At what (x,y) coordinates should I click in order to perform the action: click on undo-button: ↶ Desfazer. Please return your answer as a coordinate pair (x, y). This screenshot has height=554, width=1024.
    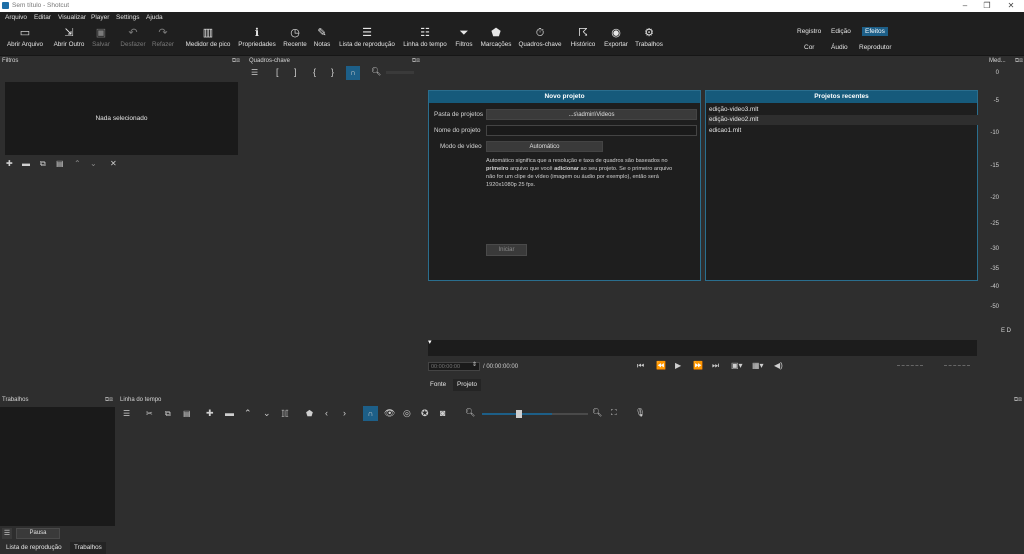
    Looking at the image, I should click on (133, 39).